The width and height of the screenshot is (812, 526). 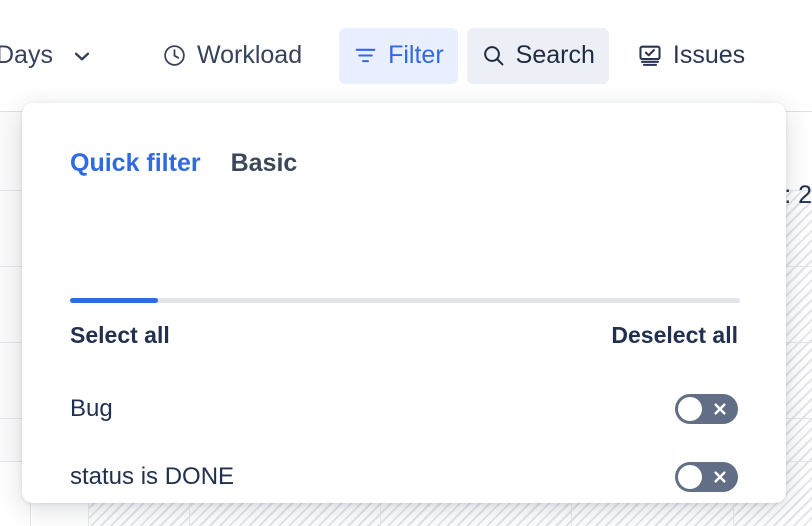 What do you see at coordinates (650, 56) in the screenshot?
I see `issues-icon` at bounding box center [650, 56].